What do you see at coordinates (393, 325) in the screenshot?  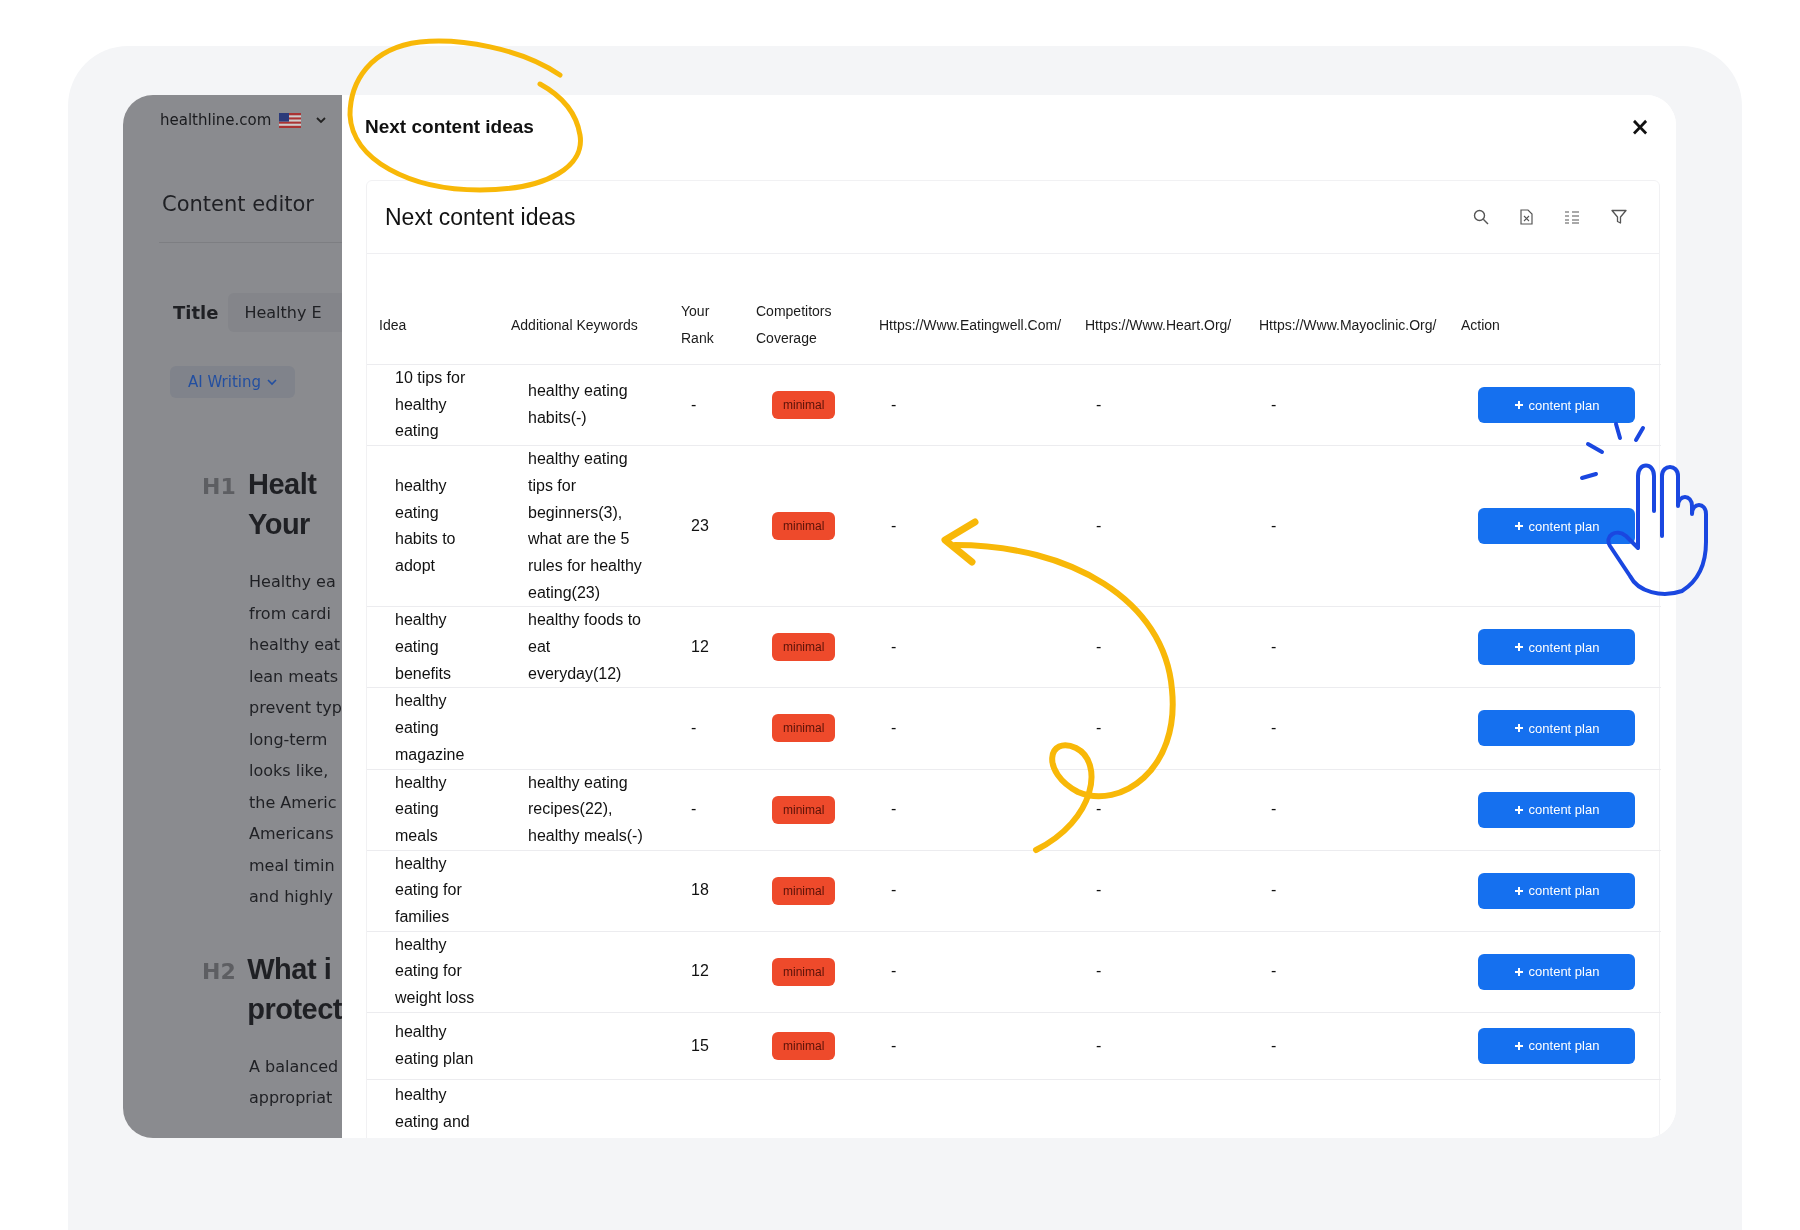 I see `column-header: Idea` at bounding box center [393, 325].